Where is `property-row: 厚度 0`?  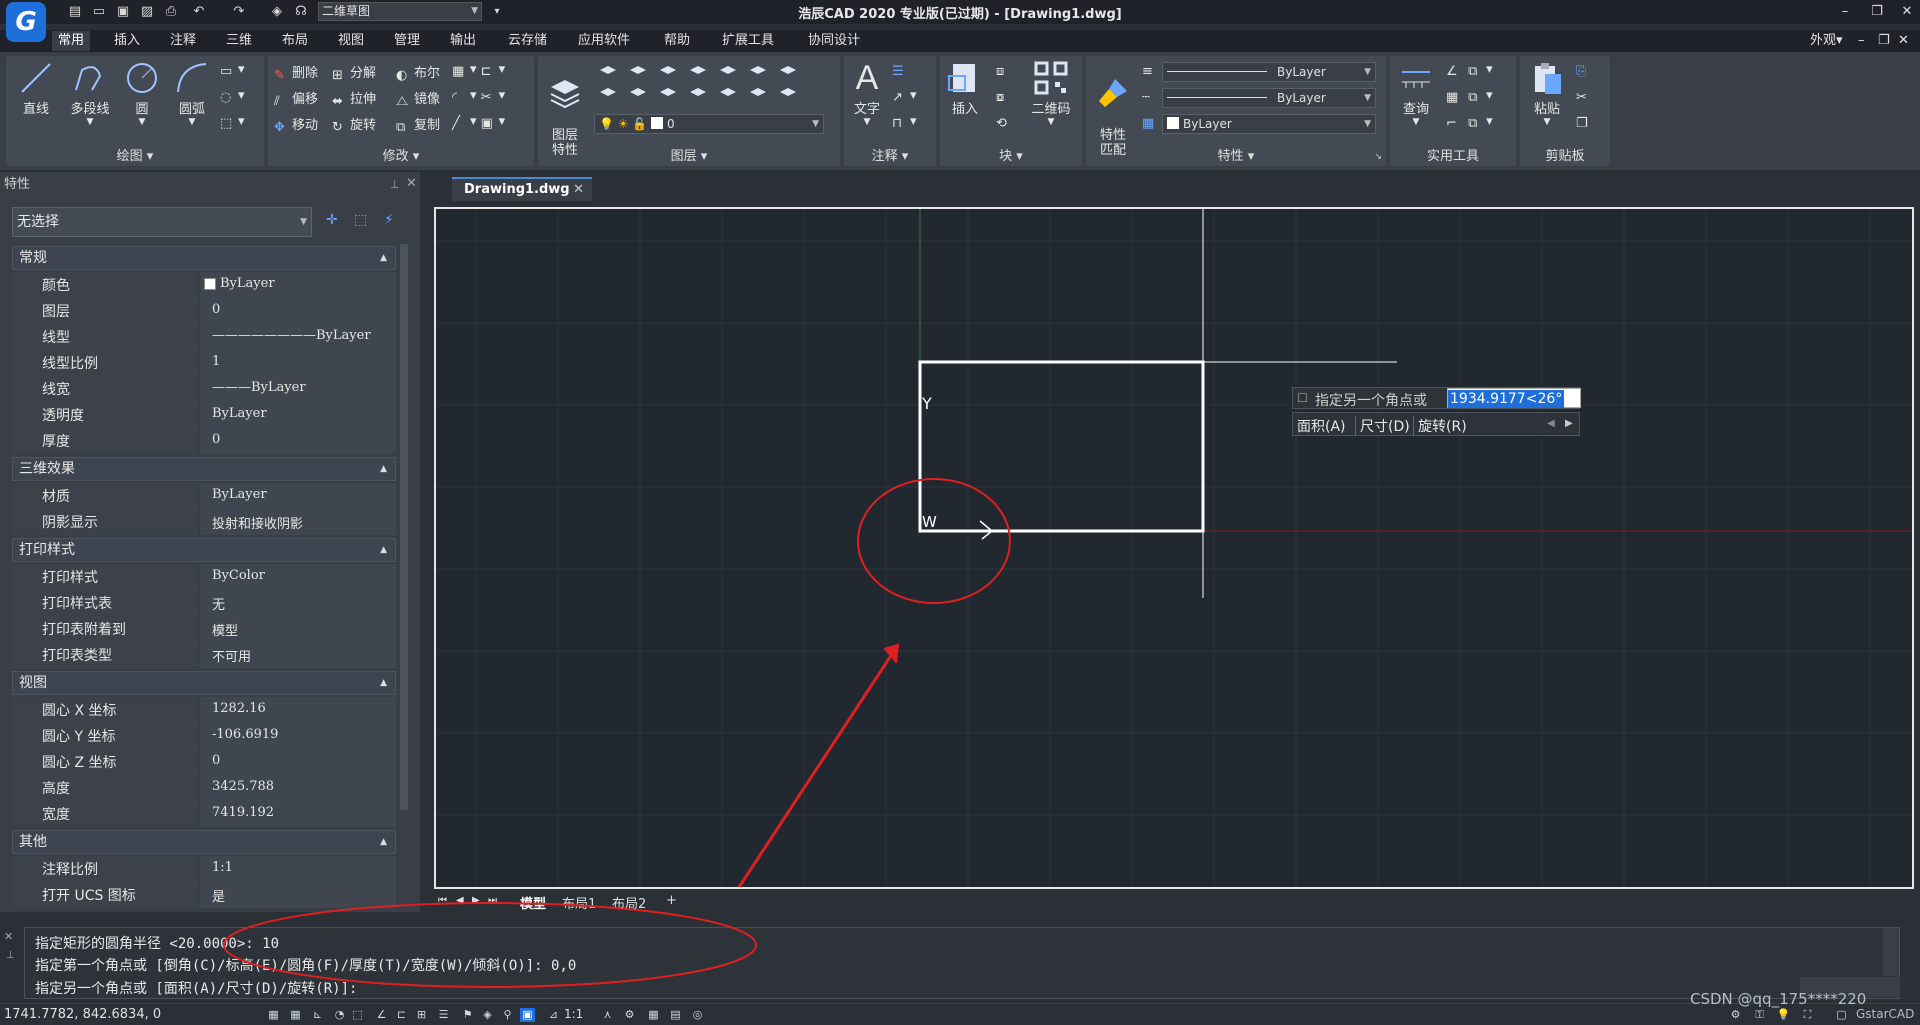 property-row: 厚度 0 is located at coordinates (204, 441).